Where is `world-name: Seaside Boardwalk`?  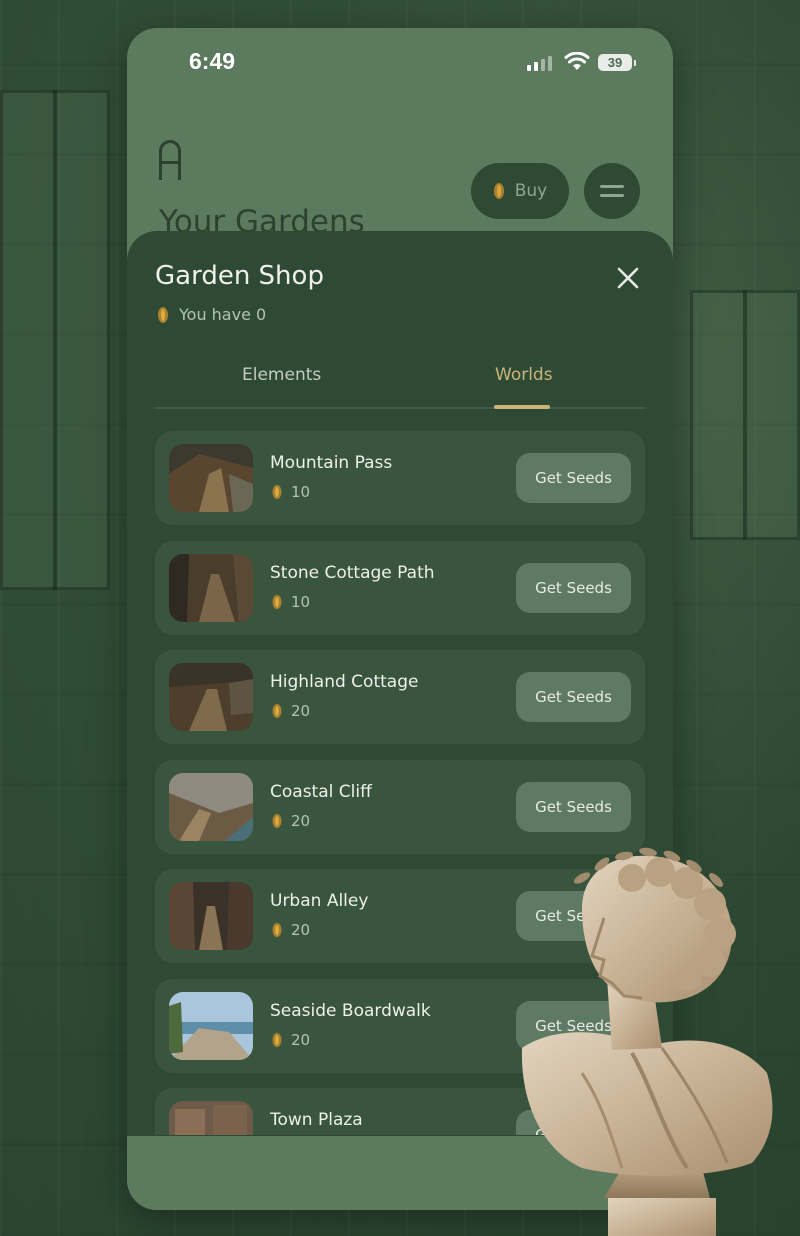
world-name: Seaside Boardwalk is located at coordinates (350, 1011).